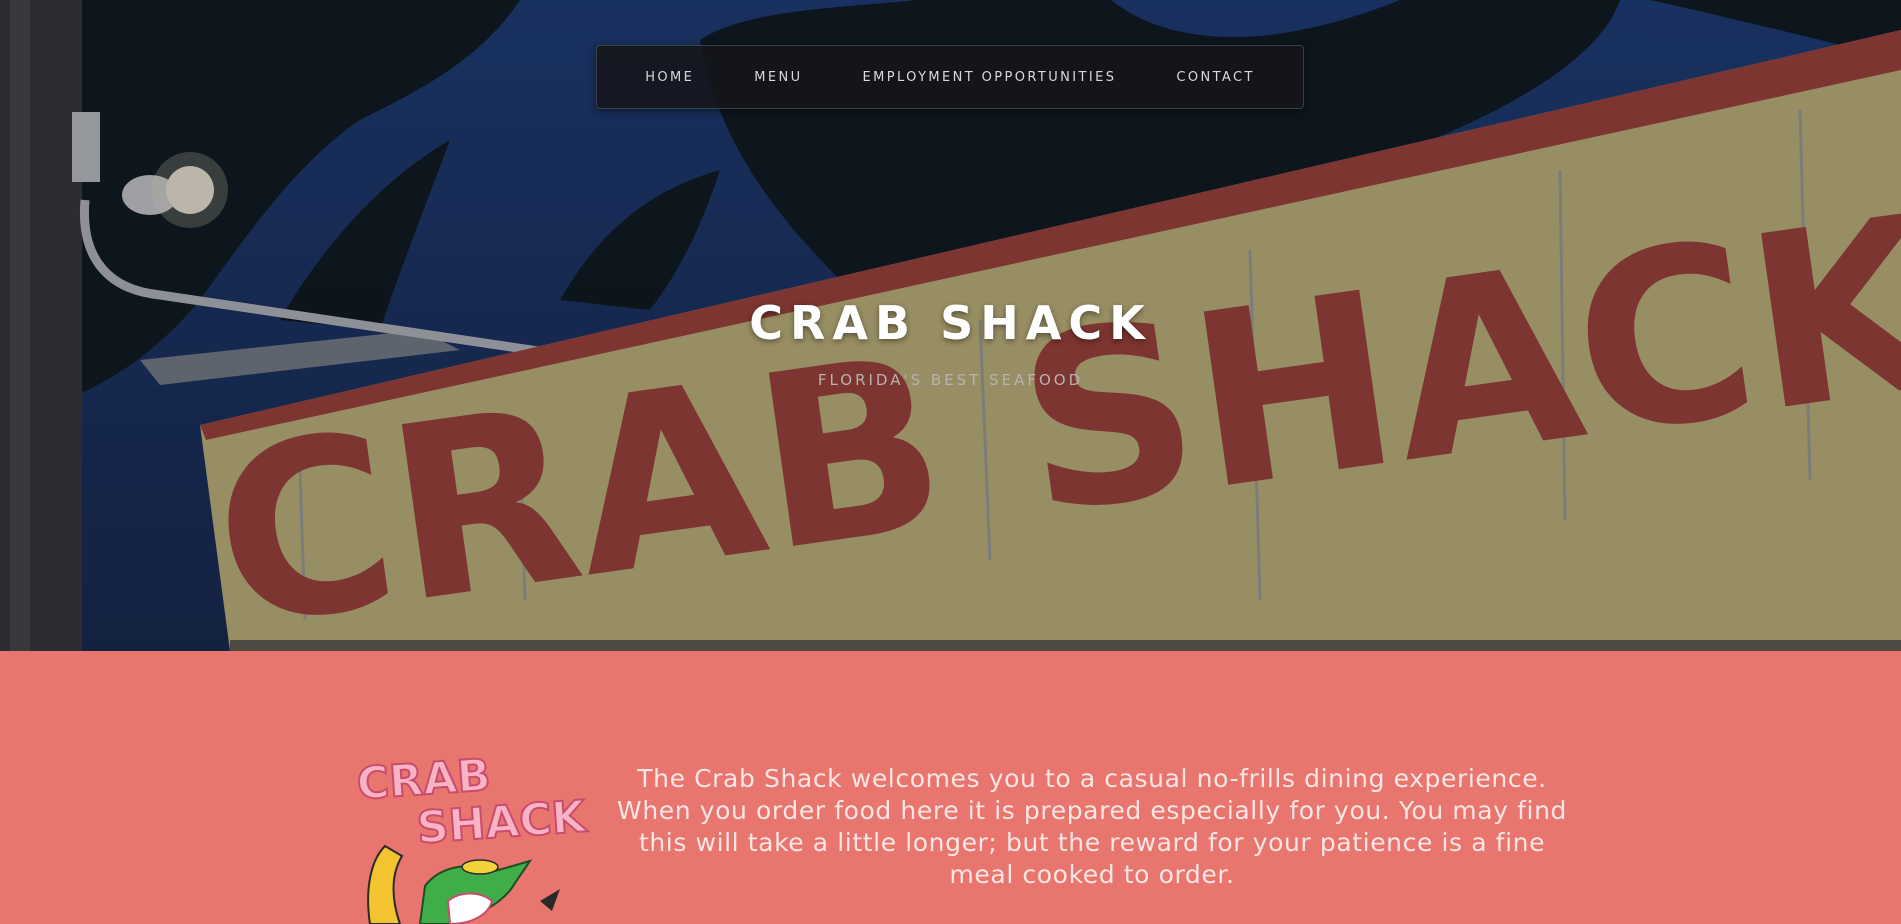 The width and height of the screenshot is (1901, 924). I want to click on crab-shack-logo: CRAB SHACK, so click(472, 837).